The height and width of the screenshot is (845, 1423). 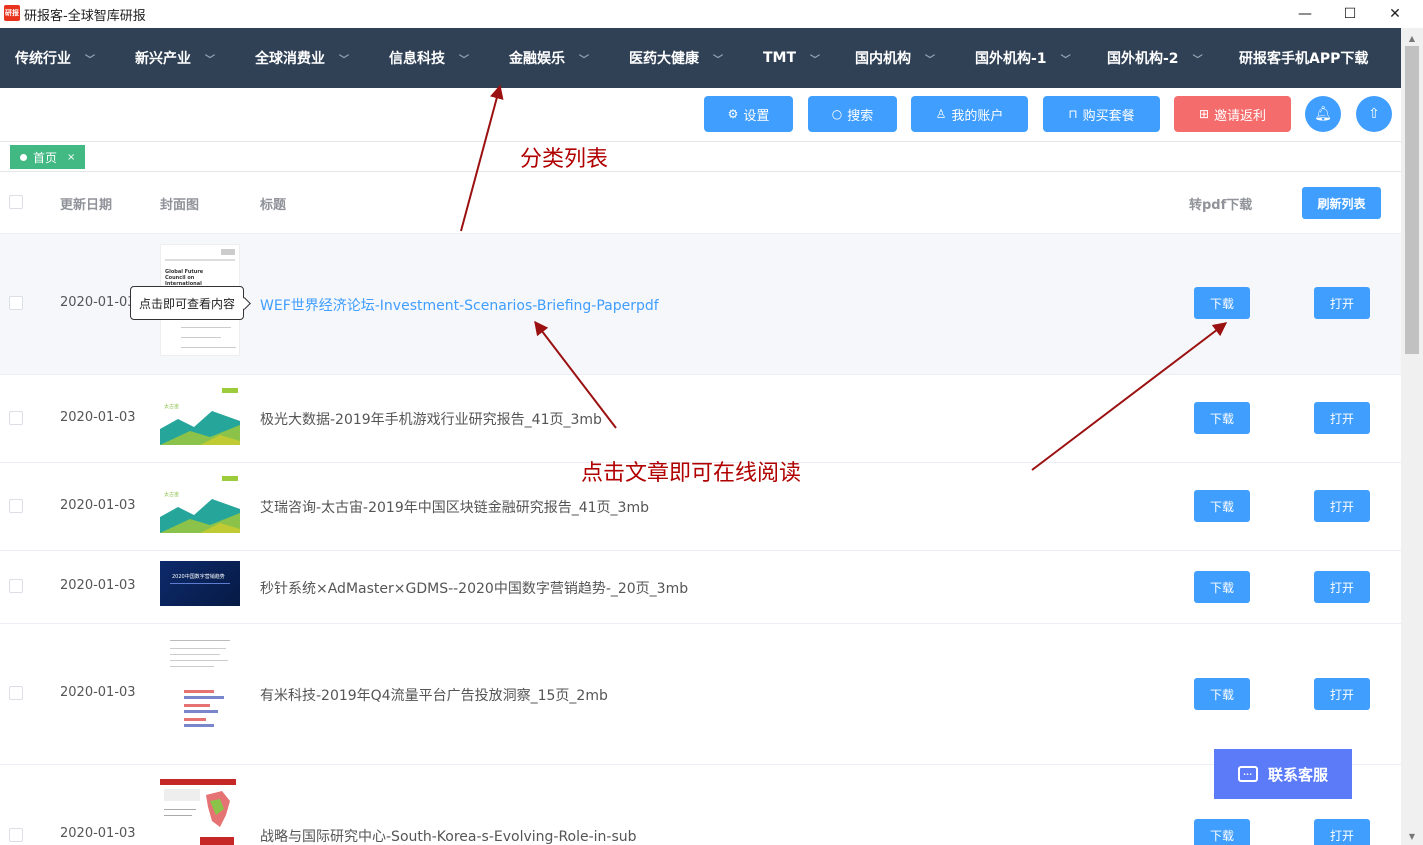 What do you see at coordinates (1350, 14) in the screenshot?
I see `maximize-icon: ☐` at bounding box center [1350, 14].